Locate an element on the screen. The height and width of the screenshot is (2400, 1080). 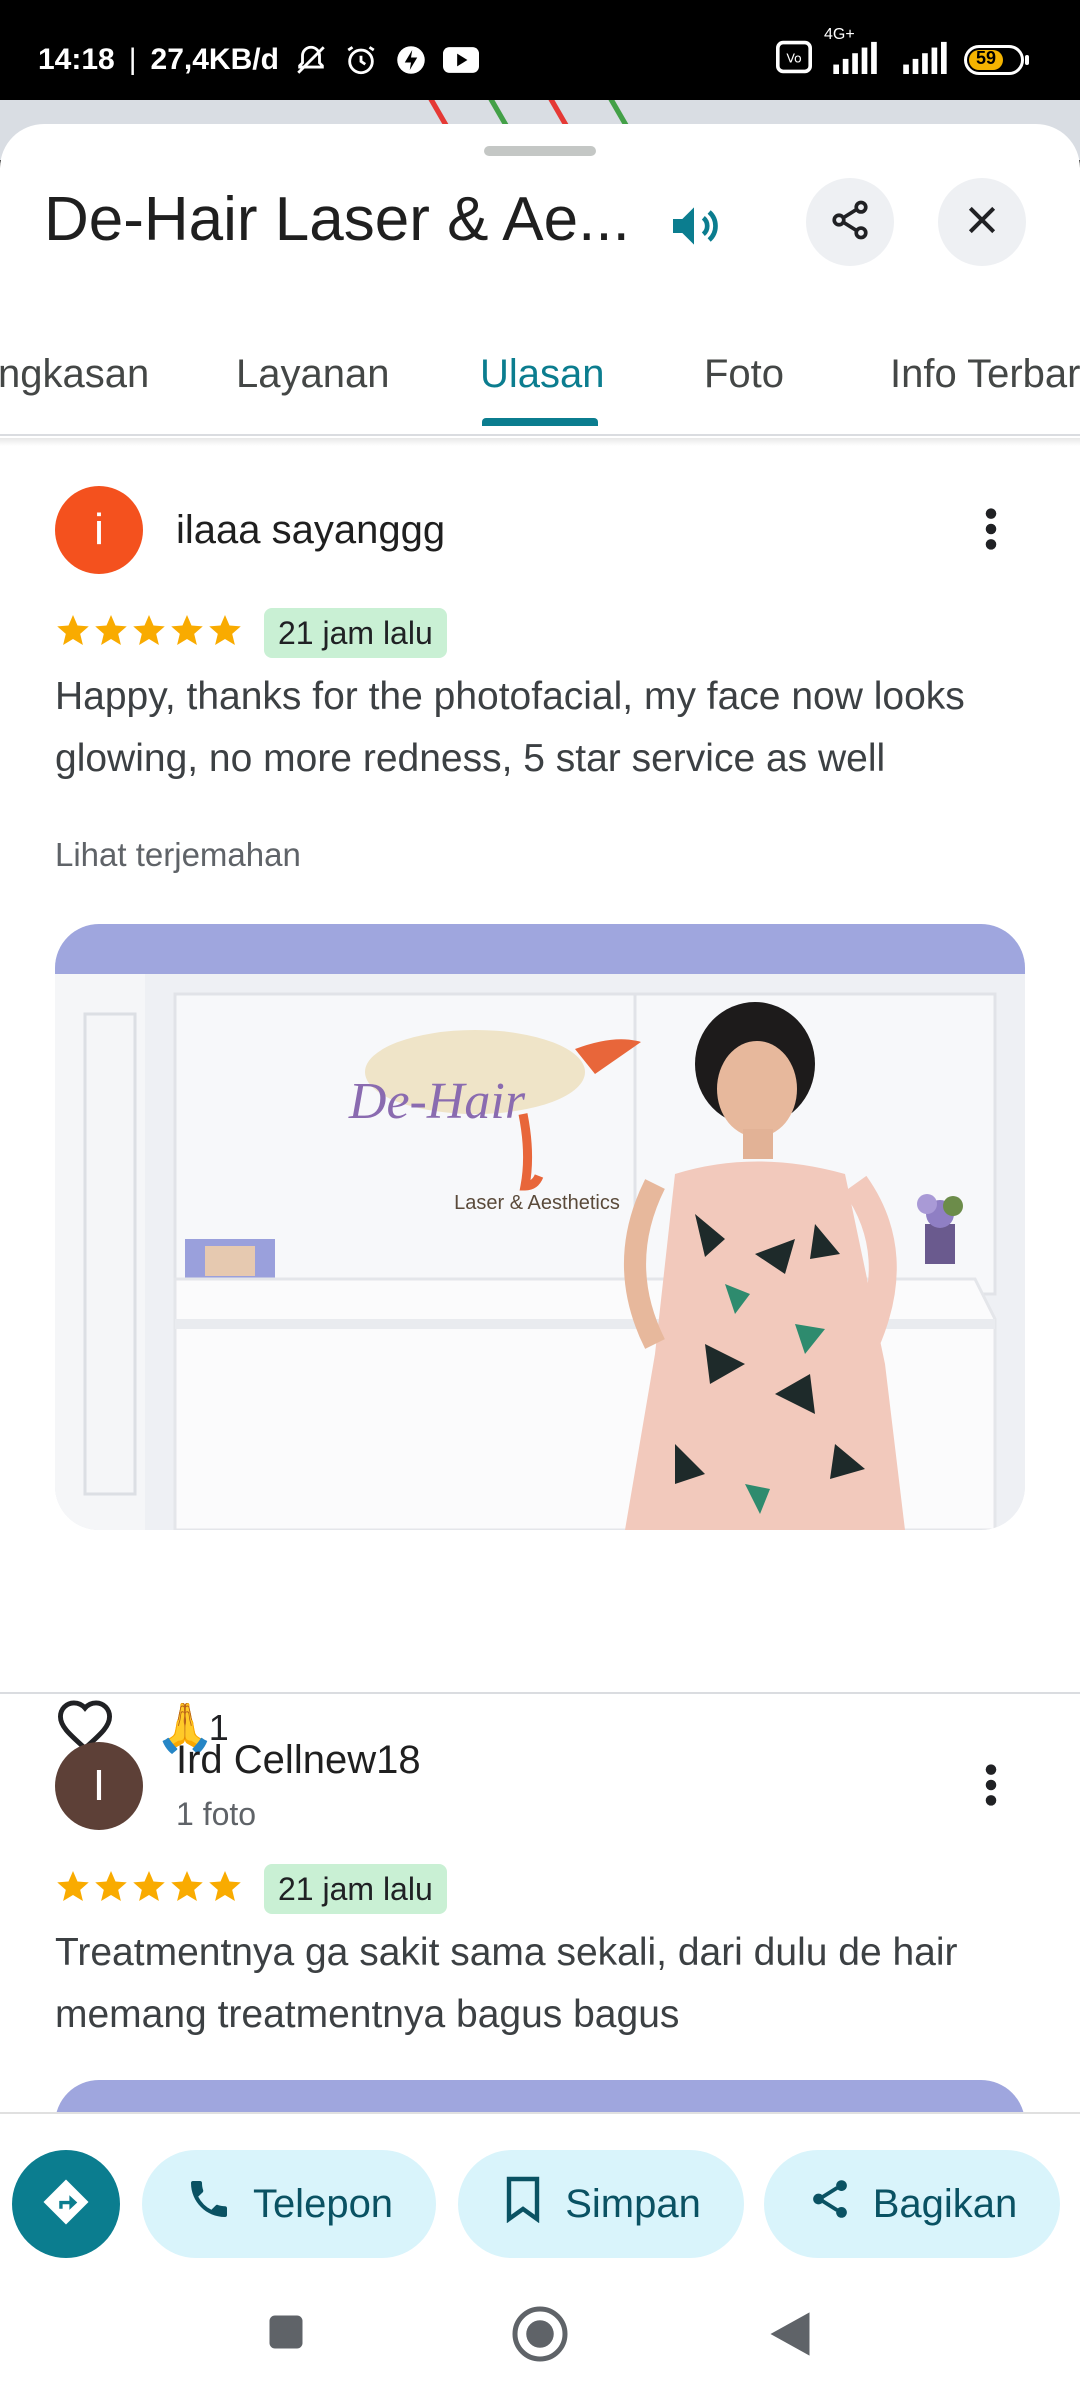
directions-button is located at coordinates (66, 2204).